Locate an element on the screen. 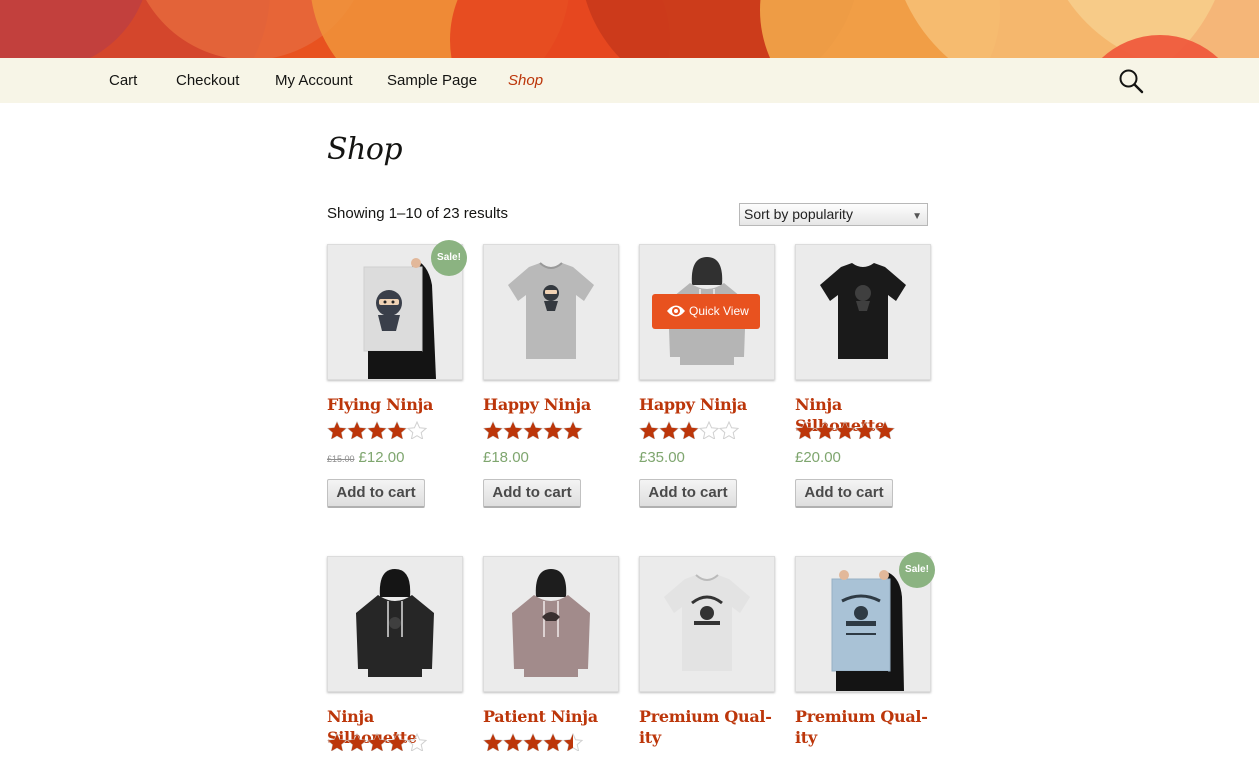  sort-select-value: Sort by popularity is located at coordinates (798, 214).